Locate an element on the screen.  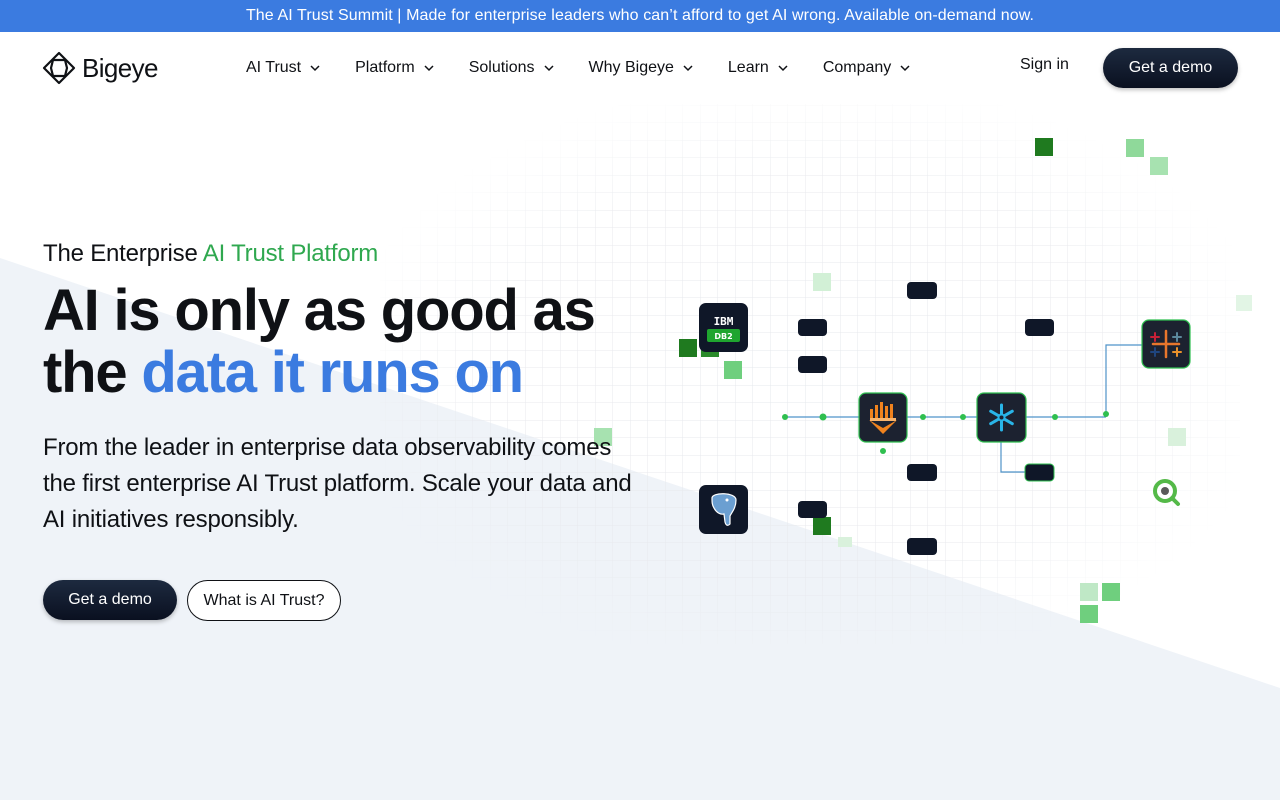
db2-label: DB2 is located at coordinates (723, 336).